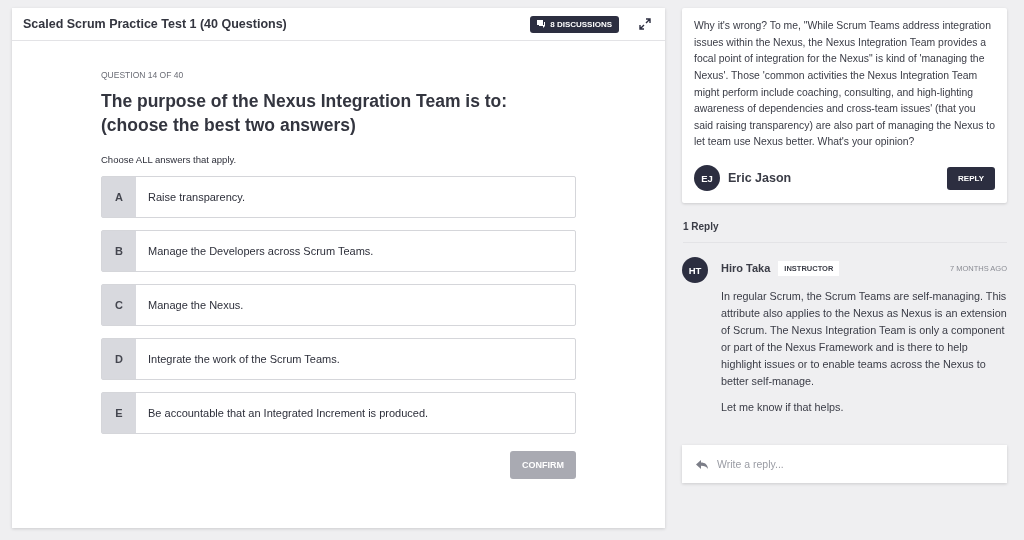 Image resolution: width=1024 pixels, height=540 pixels. I want to click on chat-icon, so click(542, 24).